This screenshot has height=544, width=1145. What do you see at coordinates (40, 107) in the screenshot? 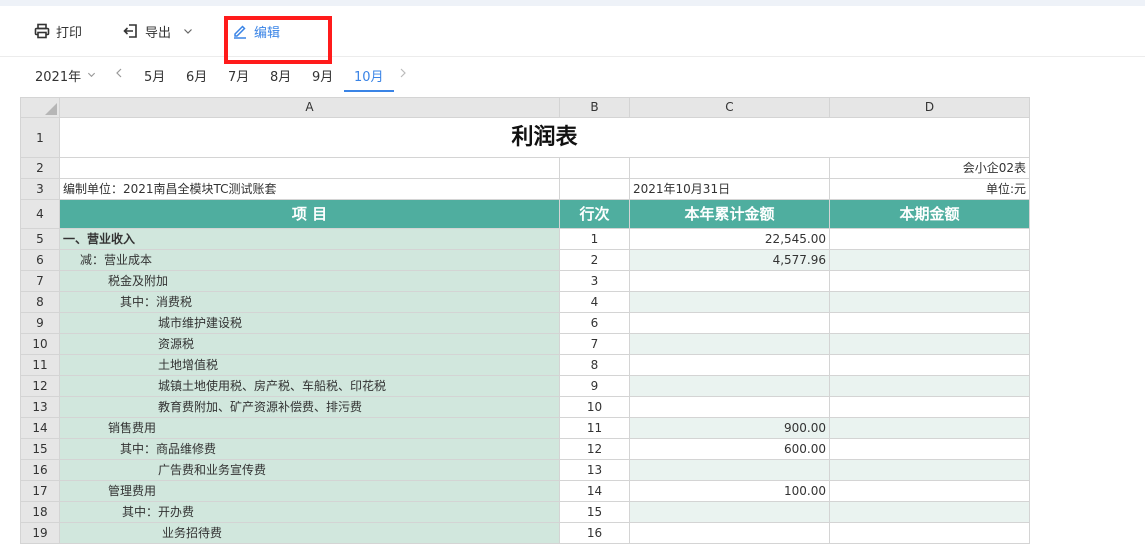
I see `select-all-corner` at bounding box center [40, 107].